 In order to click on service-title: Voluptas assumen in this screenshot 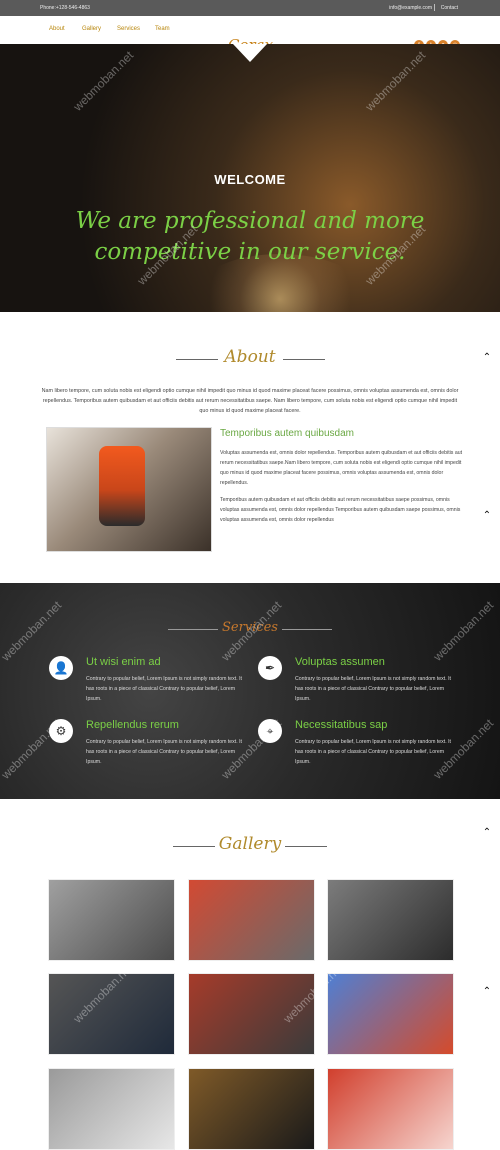, I will do `click(340, 662)`.